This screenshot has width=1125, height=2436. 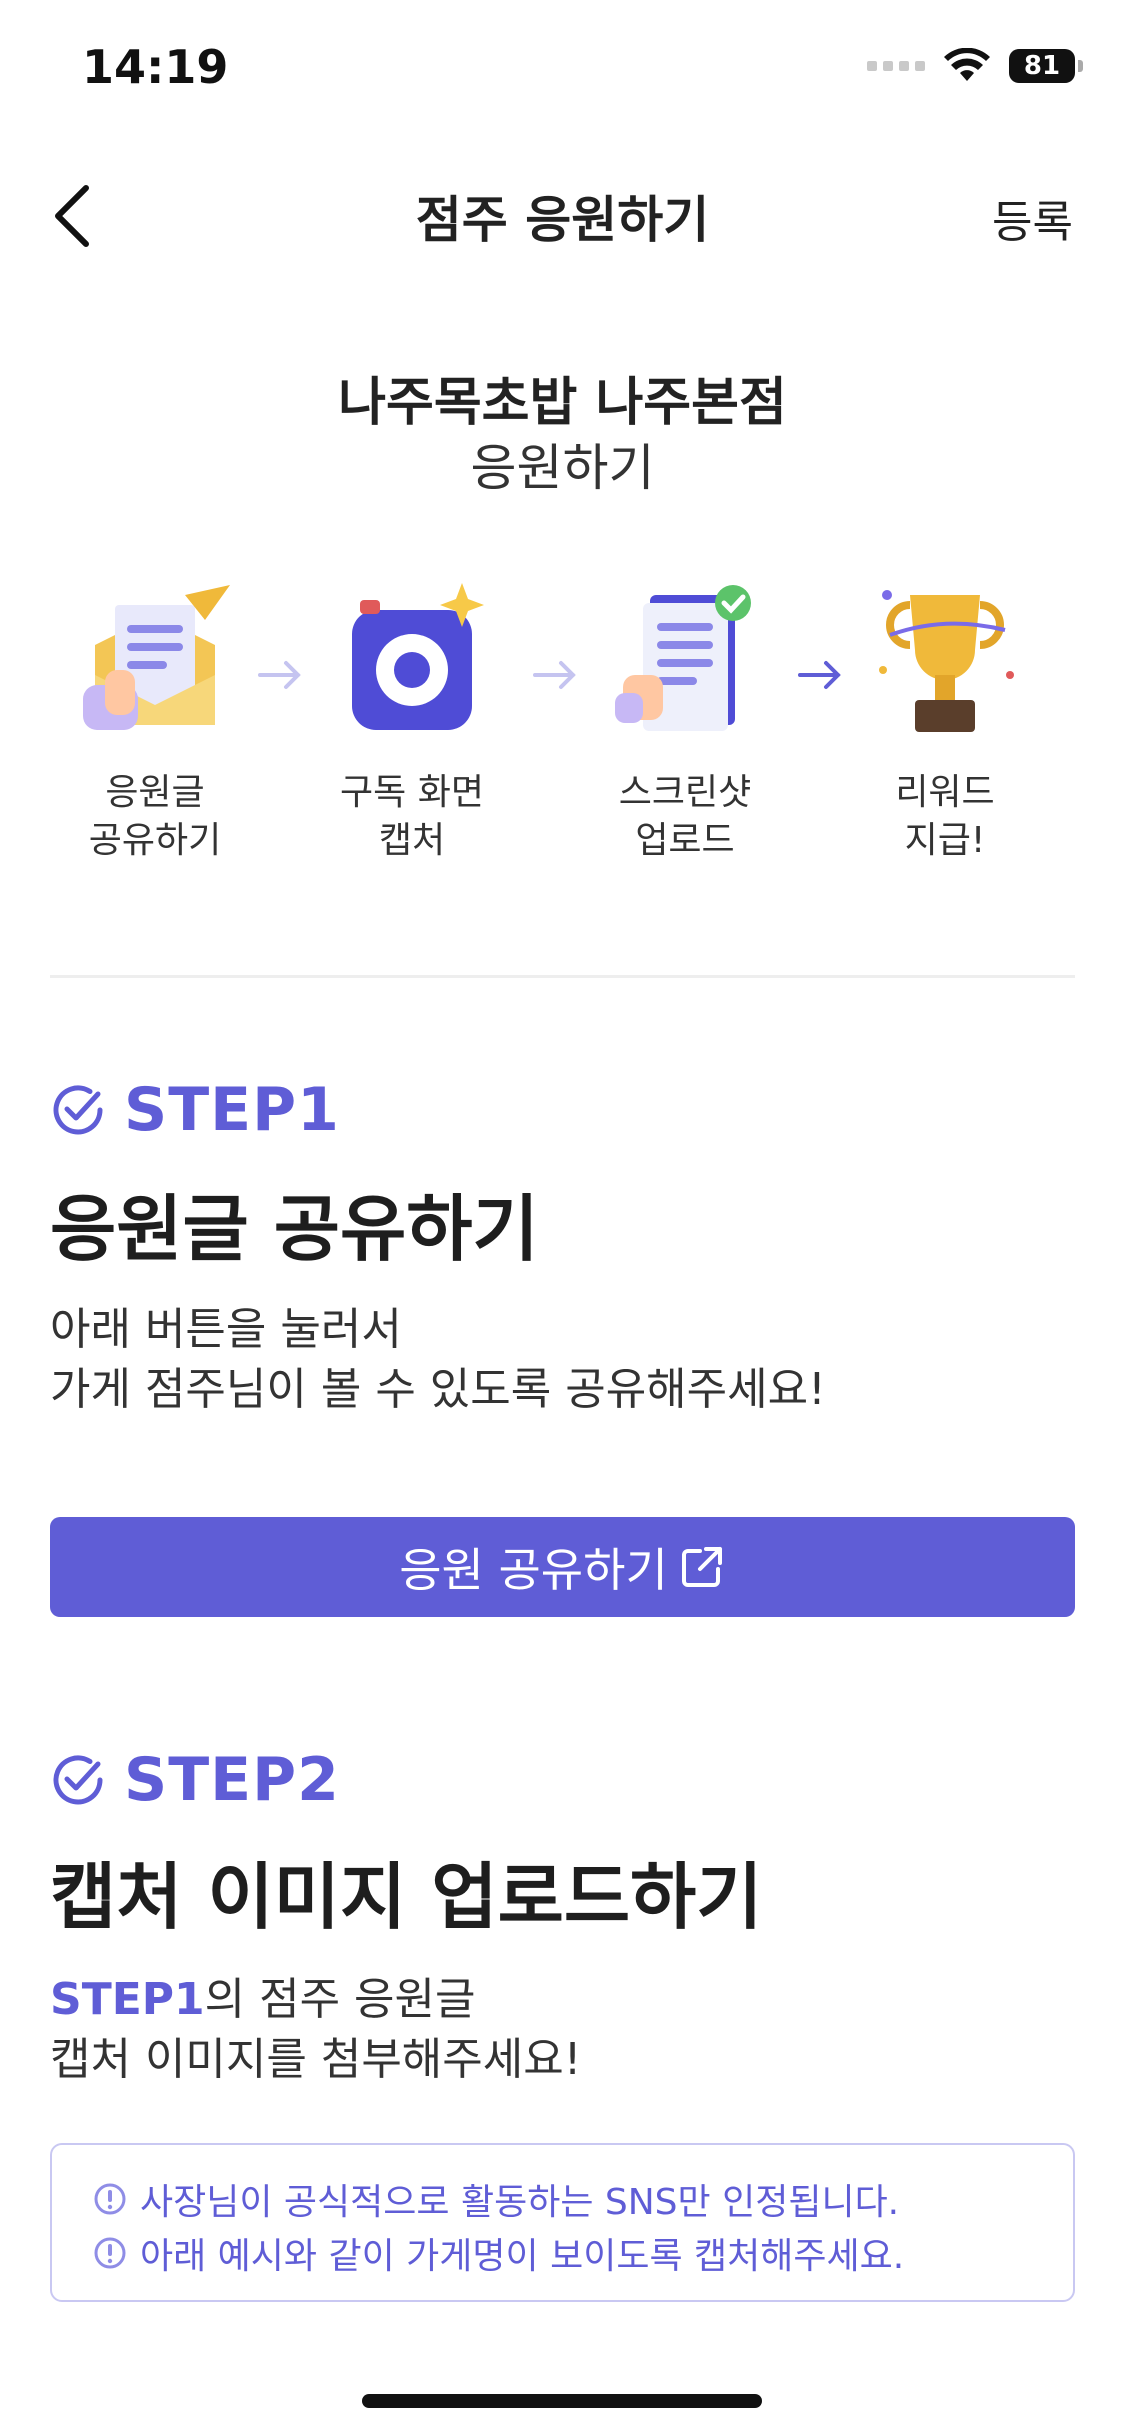 I want to click on external-link-icon, so click(x=701, y=1567).